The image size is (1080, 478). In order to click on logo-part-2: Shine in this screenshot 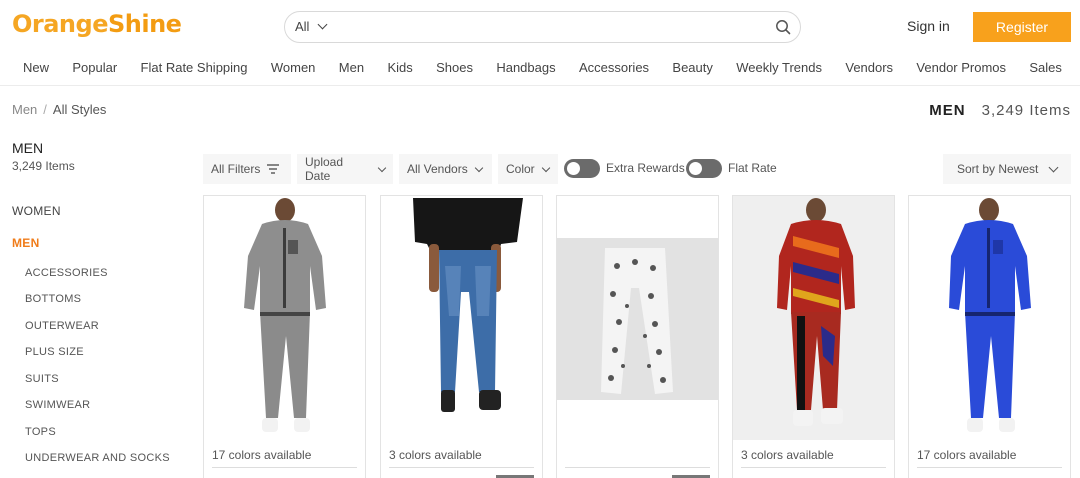, I will do `click(144, 24)`.